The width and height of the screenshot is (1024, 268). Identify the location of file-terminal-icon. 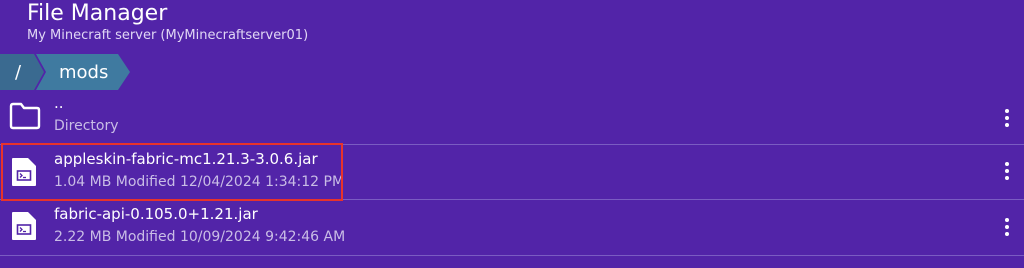
(24, 228).